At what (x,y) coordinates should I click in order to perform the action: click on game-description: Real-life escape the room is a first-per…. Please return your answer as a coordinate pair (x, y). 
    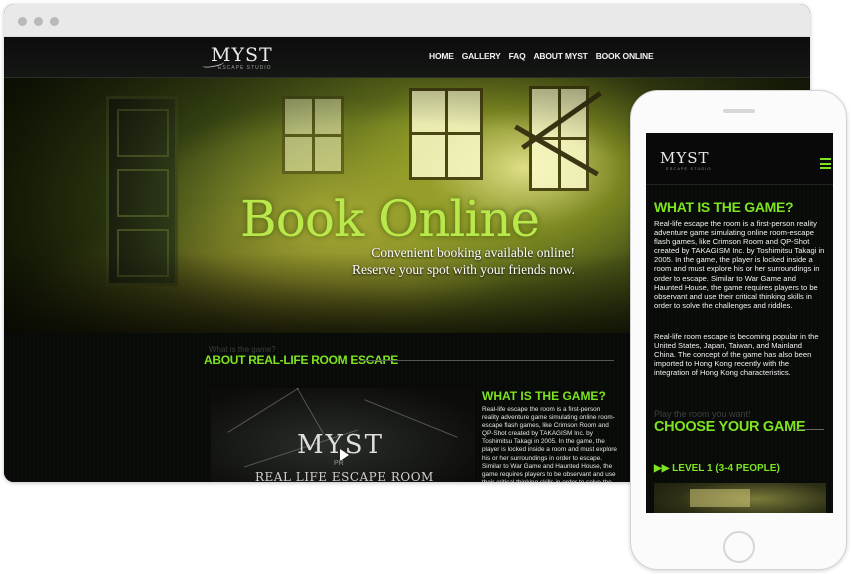
    Looking at the image, I should click on (549, 444).